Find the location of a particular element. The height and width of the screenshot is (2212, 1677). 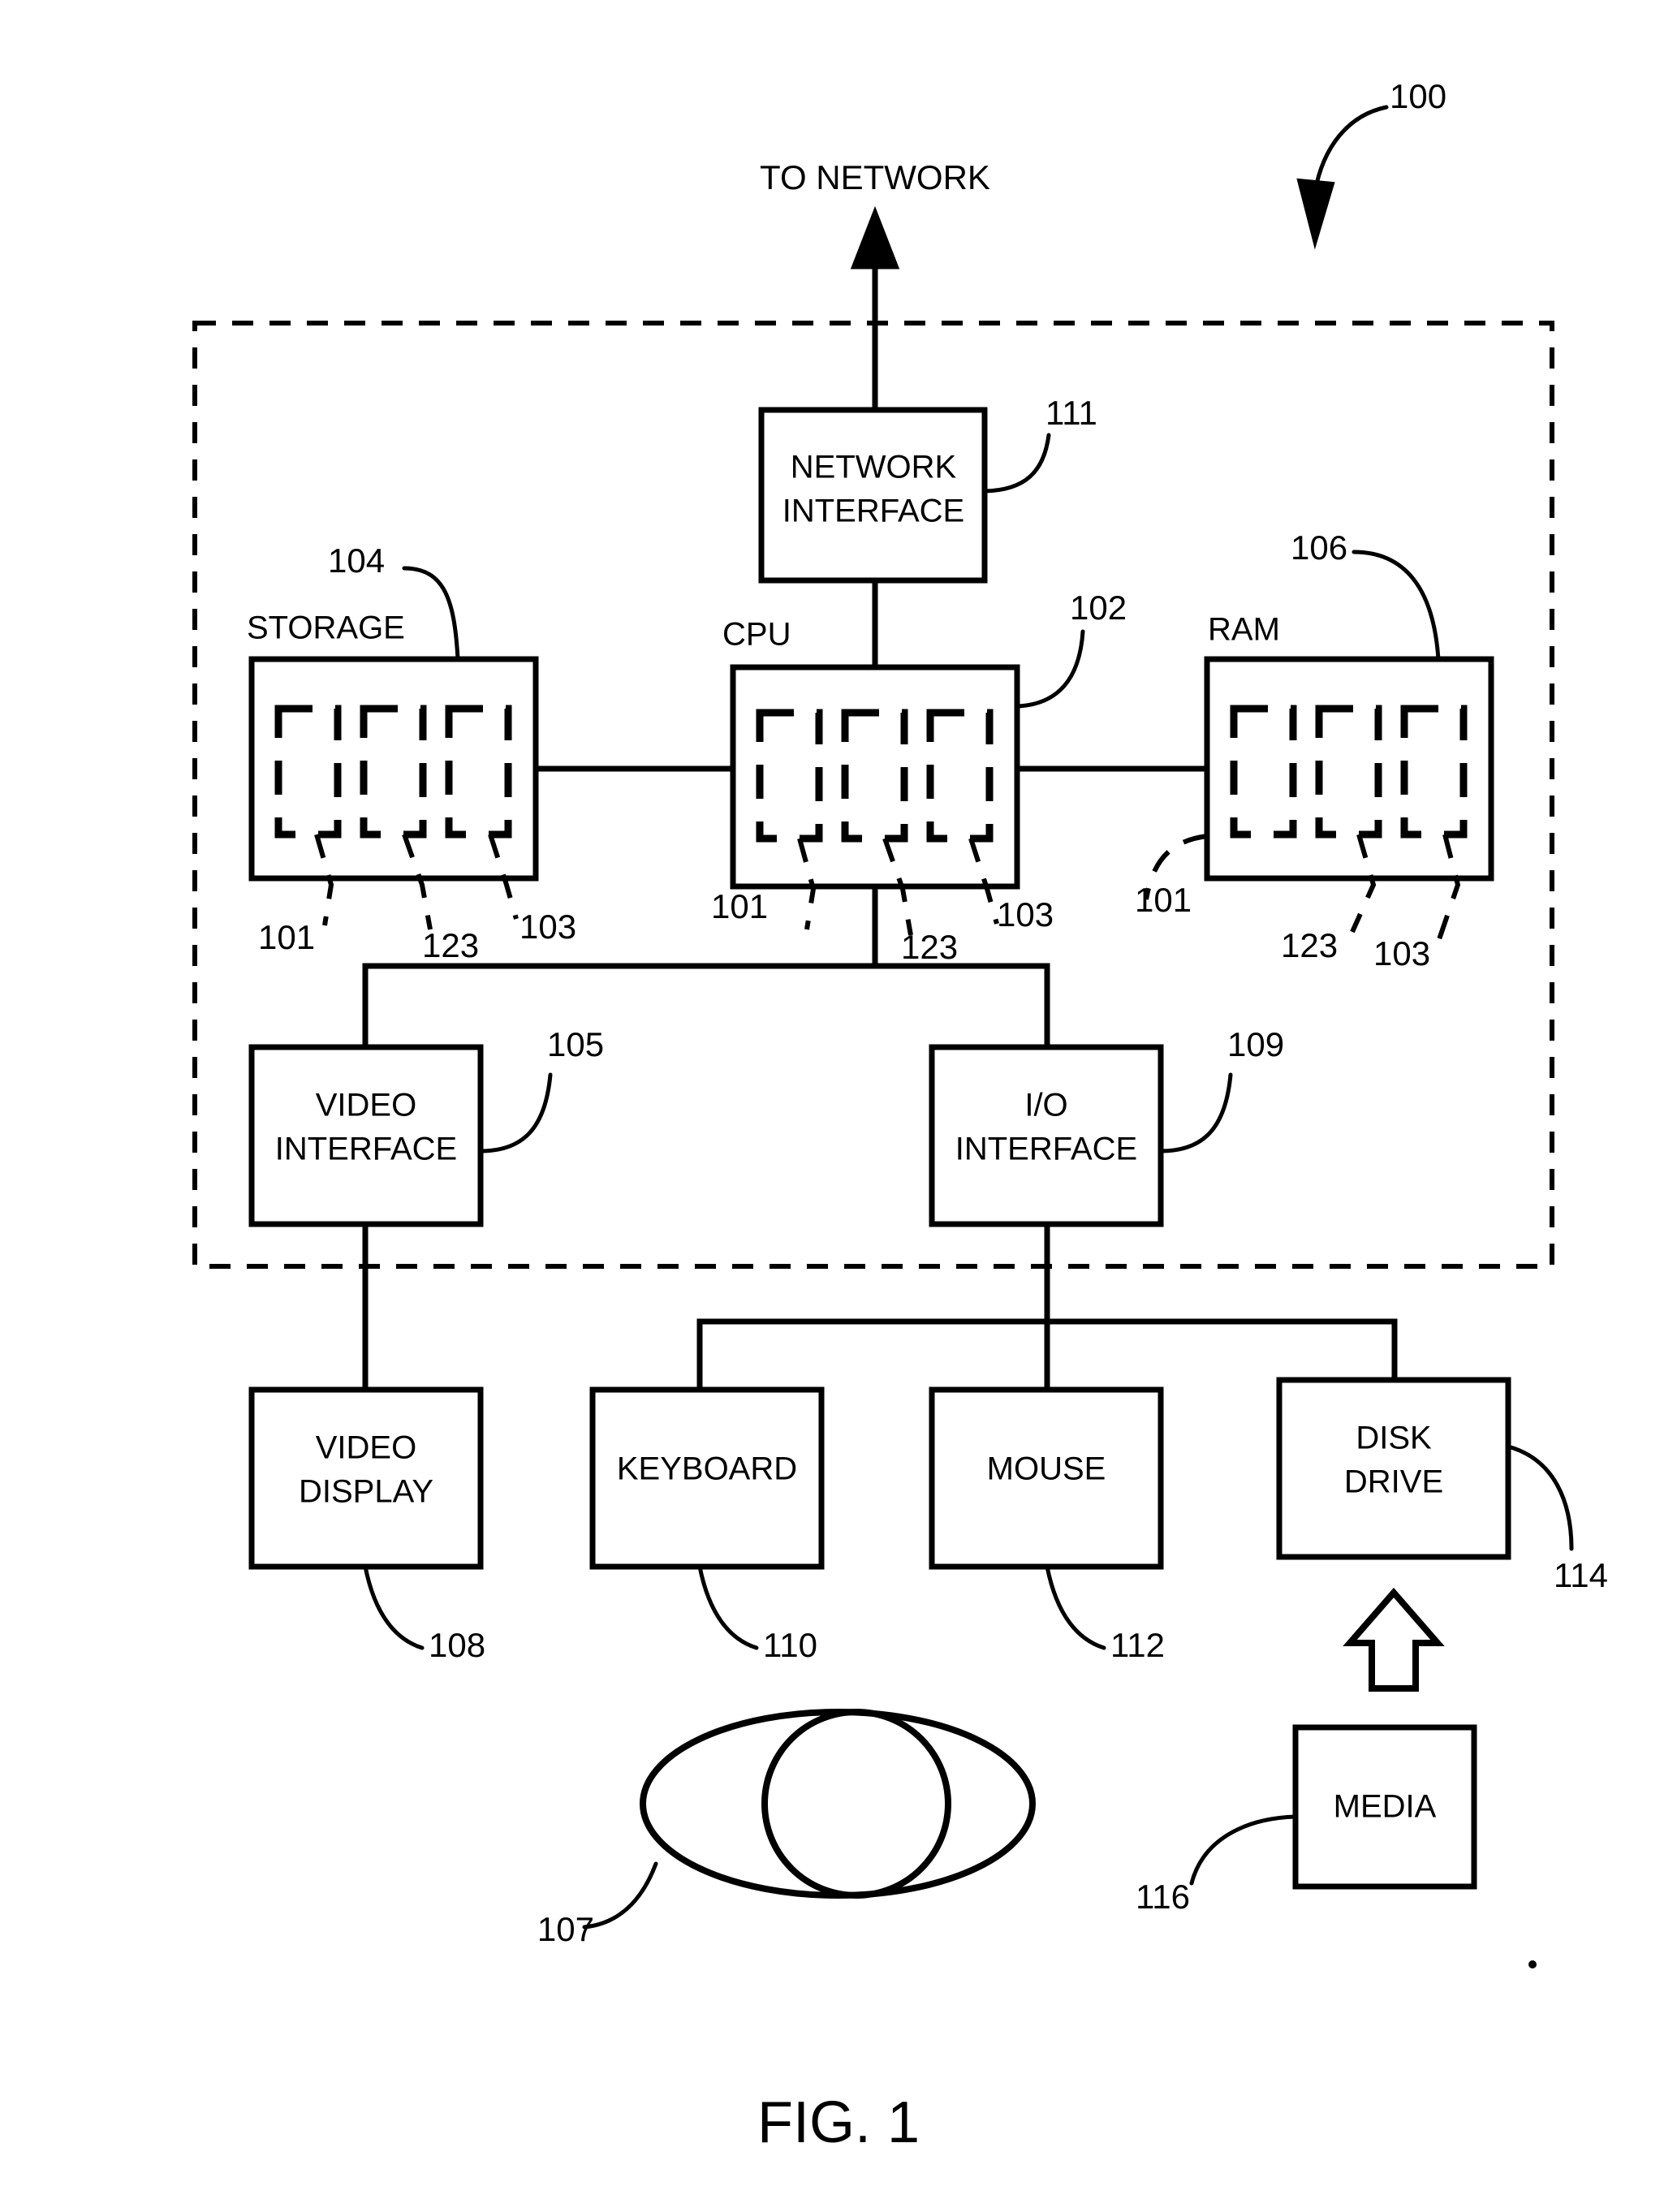

disk-drive-label-line2: DRIVE is located at coordinates (1393, 1482).